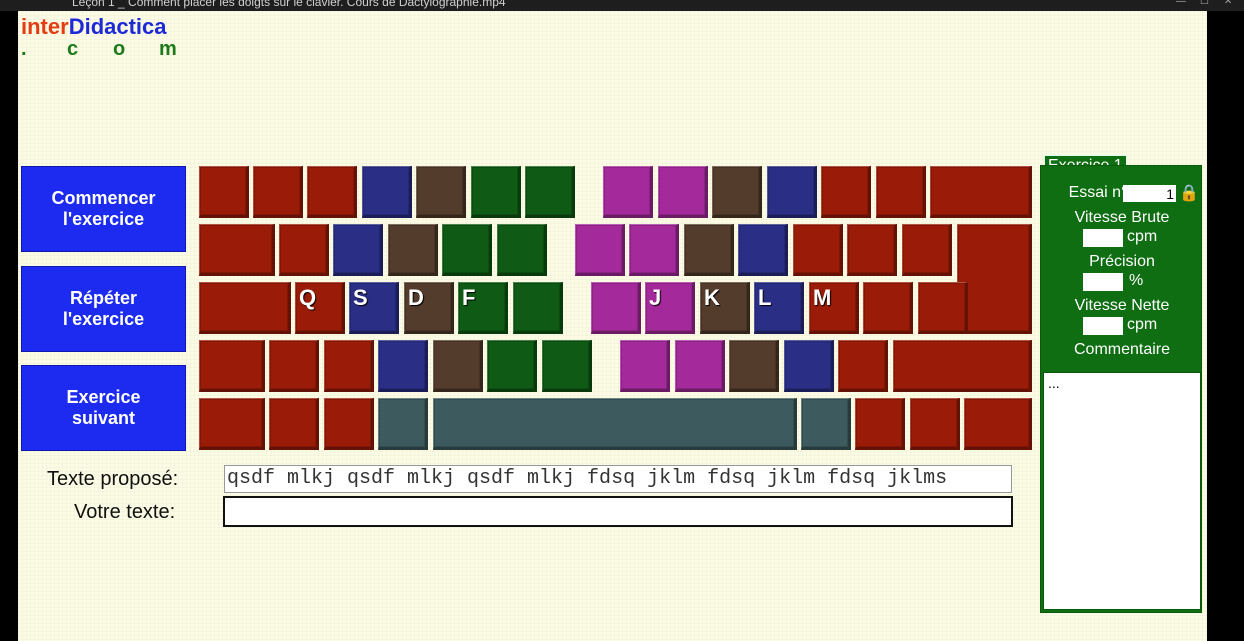 This screenshot has height=641, width=1244. I want to click on key-capslock, so click(245, 308).